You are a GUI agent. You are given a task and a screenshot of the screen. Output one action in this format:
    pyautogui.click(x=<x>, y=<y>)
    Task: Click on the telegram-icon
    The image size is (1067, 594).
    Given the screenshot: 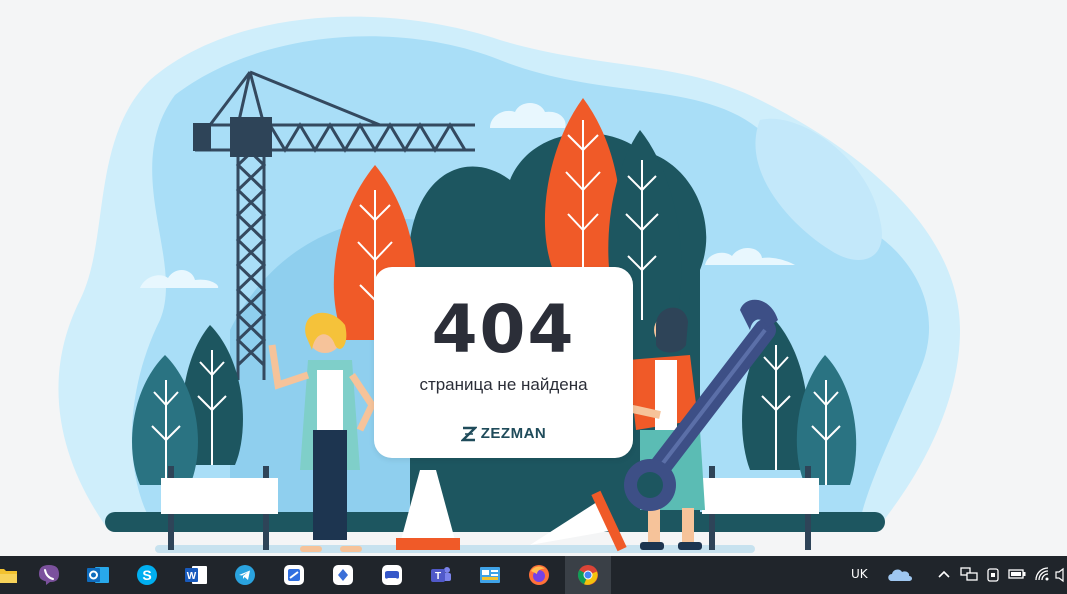 What is the action you would take?
    pyautogui.click(x=245, y=575)
    